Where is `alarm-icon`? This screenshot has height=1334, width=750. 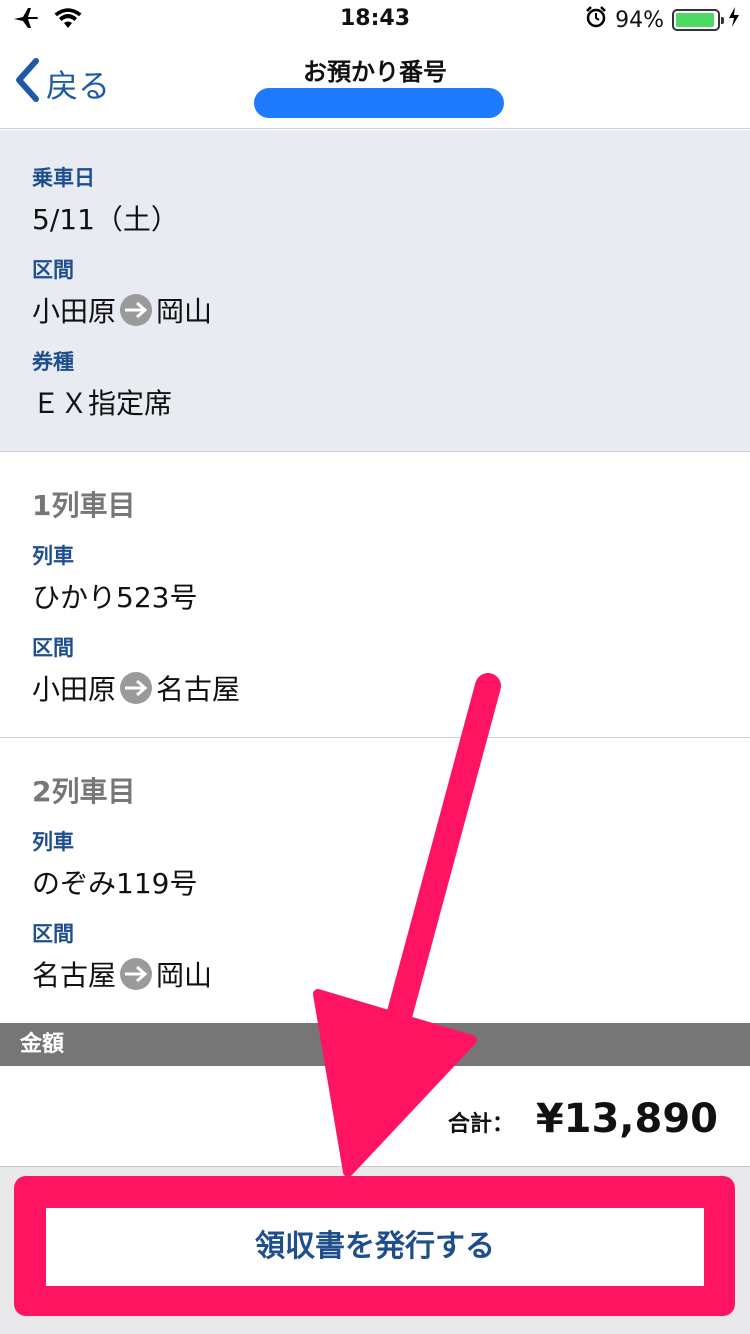 alarm-icon is located at coordinates (596, 20).